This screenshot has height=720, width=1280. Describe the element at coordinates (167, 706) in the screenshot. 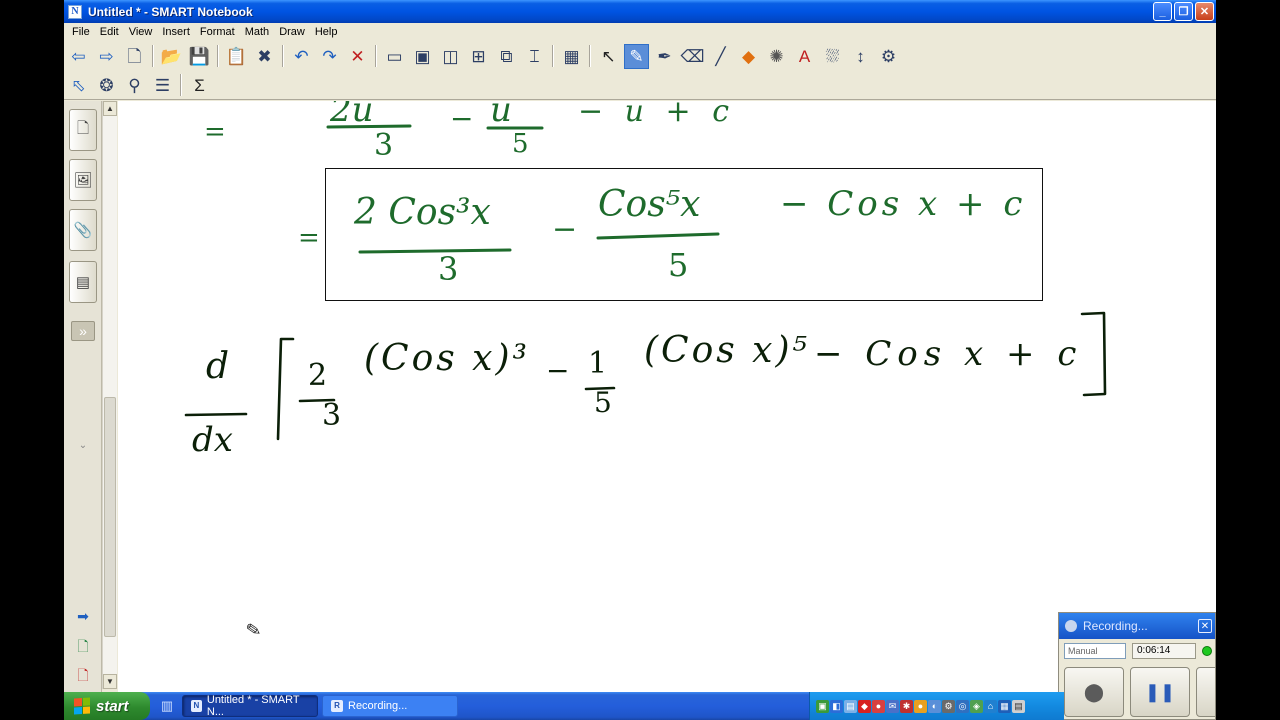

I see `quick-launch-icon: ▥` at that location.